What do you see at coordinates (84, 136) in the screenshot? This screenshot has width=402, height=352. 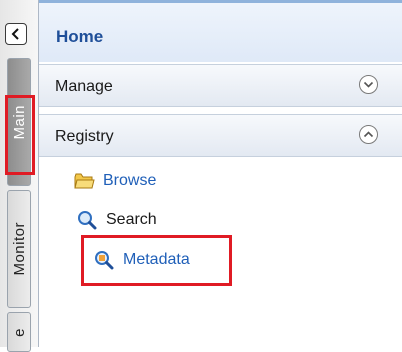 I see `section-registry-label: Registry` at bounding box center [84, 136].